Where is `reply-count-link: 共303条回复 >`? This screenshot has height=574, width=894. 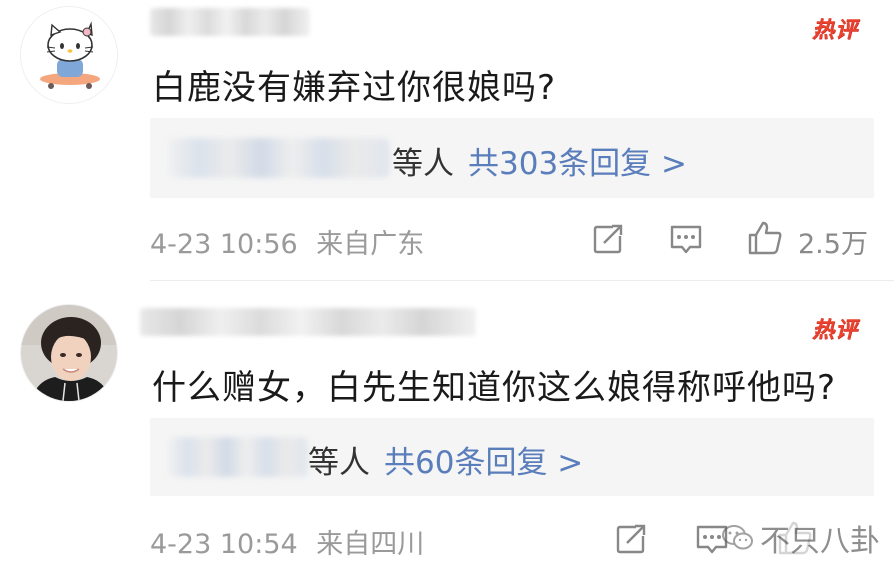 reply-count-link: 共303条回复 > is located at coordinates (577, 164).